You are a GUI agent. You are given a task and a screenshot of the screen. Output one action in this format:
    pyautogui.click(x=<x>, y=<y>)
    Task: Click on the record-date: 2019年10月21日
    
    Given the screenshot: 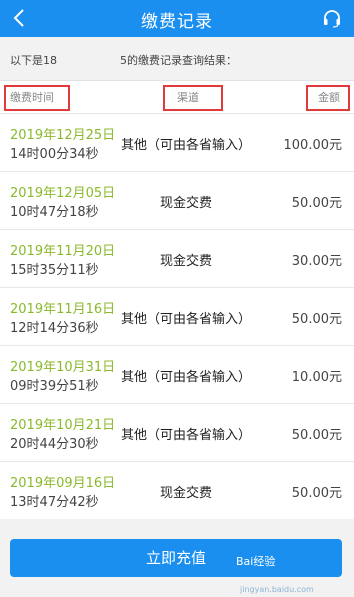 What is the action you would take?
    pyautogui.click(x=63, y=425)
    